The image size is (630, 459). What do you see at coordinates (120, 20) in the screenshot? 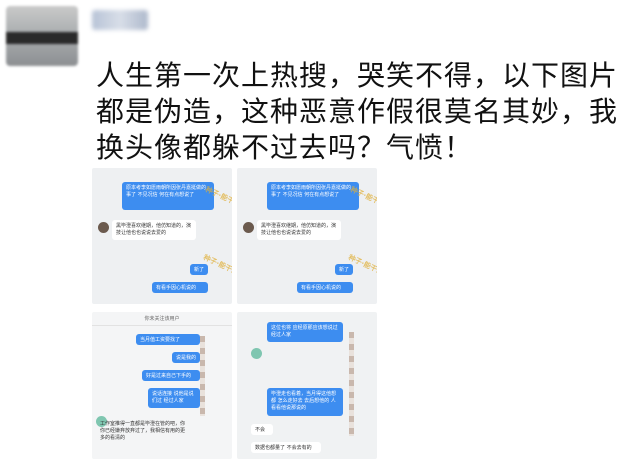
I see `username-blurred` at bounding box center [120, 20].